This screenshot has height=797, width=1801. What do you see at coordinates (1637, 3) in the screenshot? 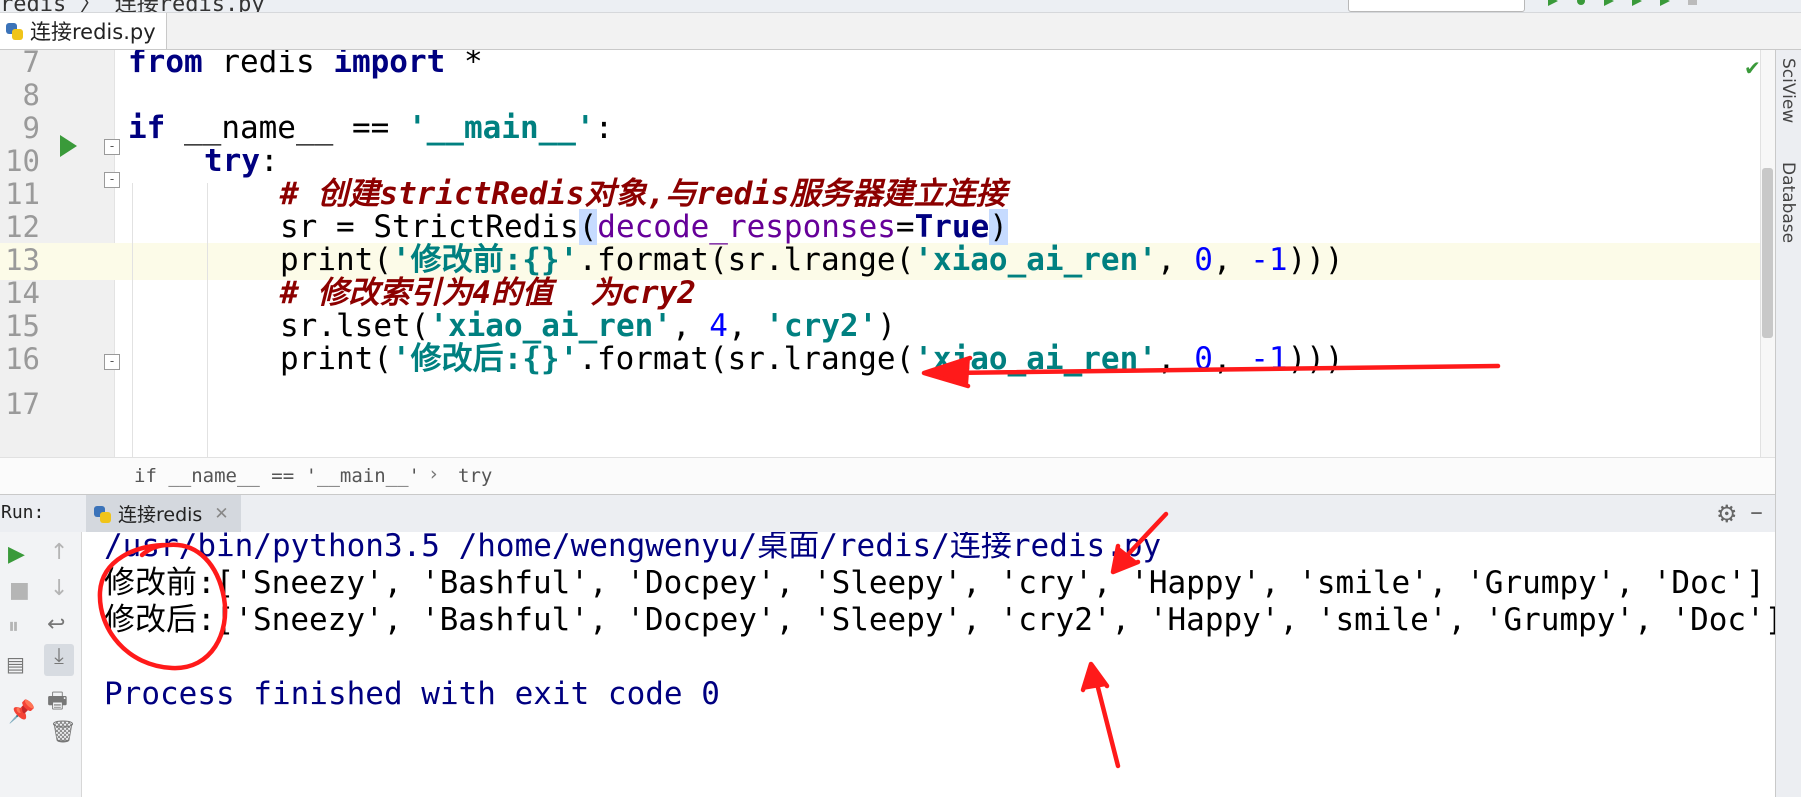
I see `profile-icon` at bounding box center [1637, 3].